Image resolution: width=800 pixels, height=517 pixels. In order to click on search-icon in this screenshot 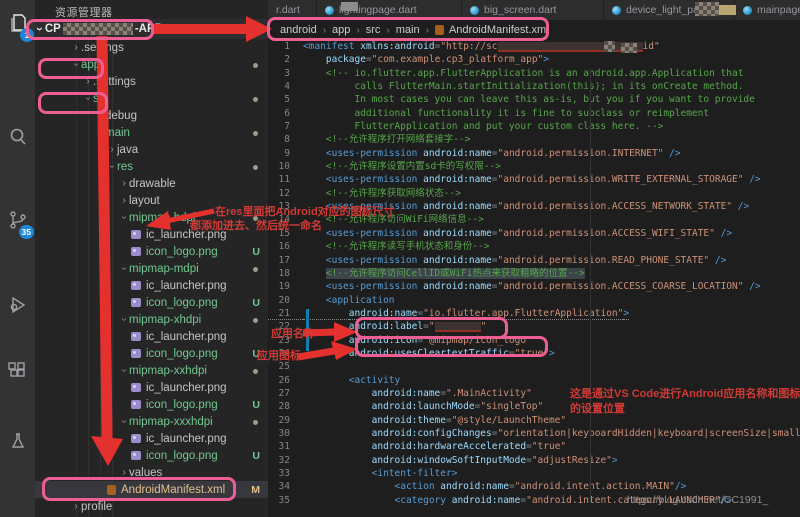, I will do `click(17, 137)`.